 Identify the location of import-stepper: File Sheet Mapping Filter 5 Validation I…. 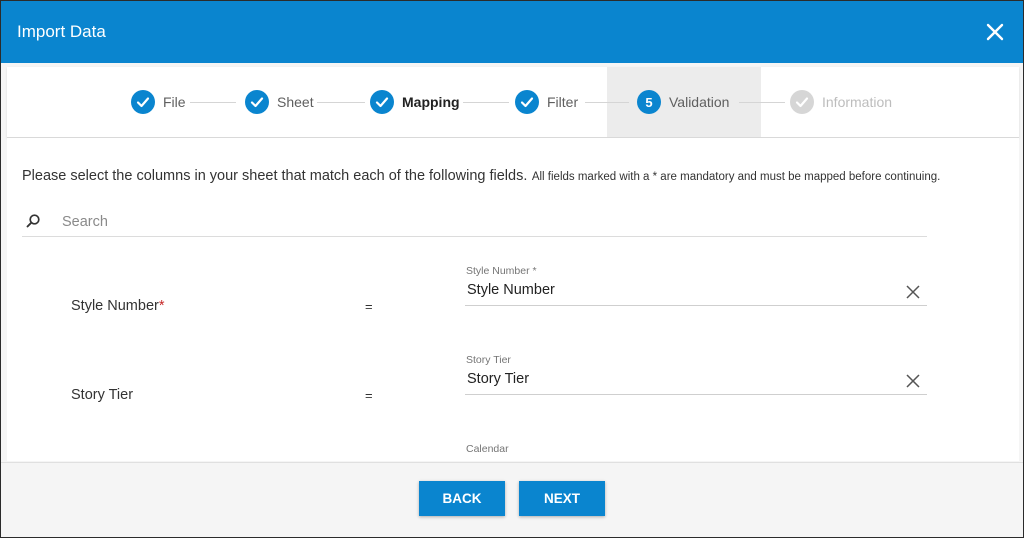
(513, 102).